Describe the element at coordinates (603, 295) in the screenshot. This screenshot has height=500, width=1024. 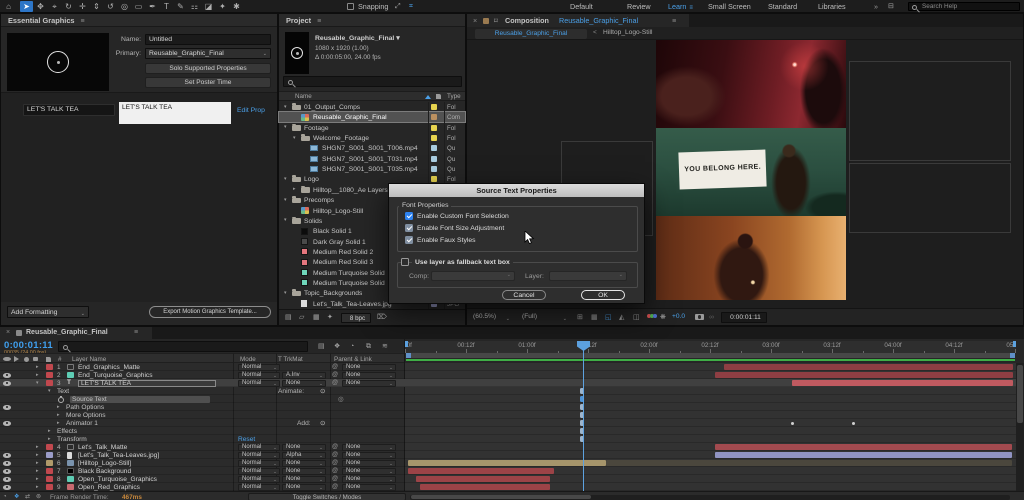
I see `ok-button: OK` at that location.